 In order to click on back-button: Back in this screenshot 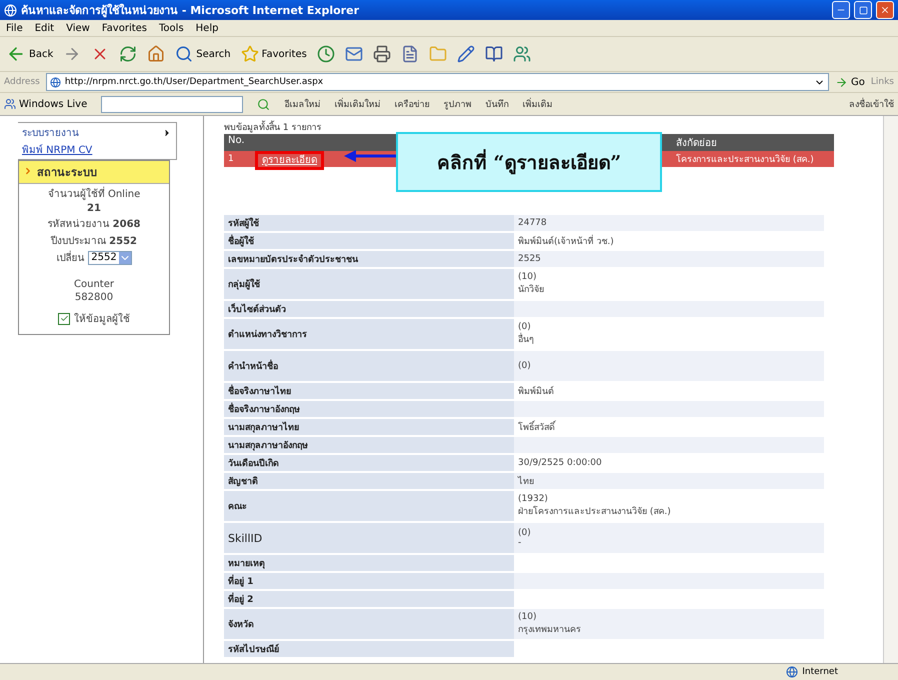, I will do `click(30, 54)`.